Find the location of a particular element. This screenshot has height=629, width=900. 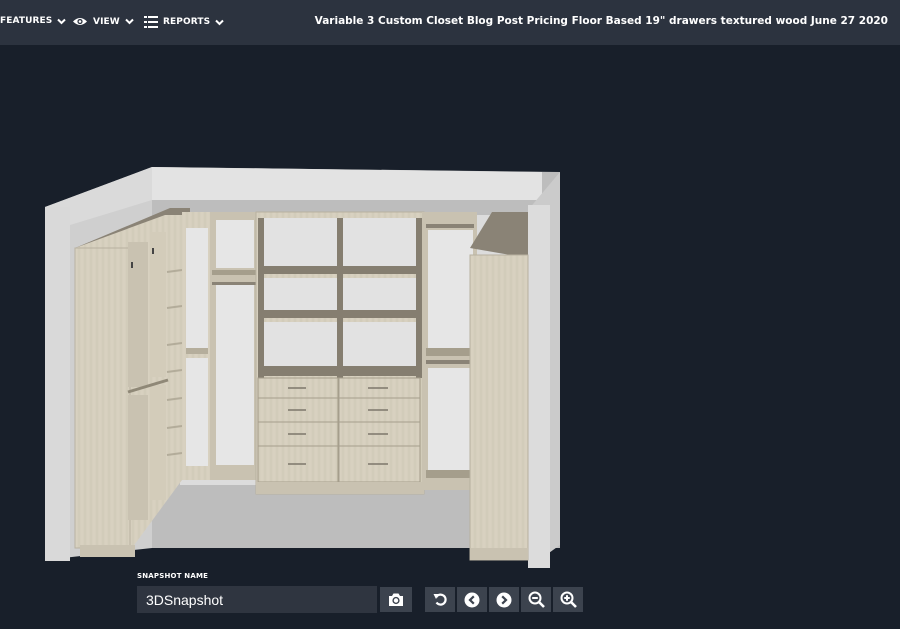

rotate-left-button is located at coordinates (472, 599).